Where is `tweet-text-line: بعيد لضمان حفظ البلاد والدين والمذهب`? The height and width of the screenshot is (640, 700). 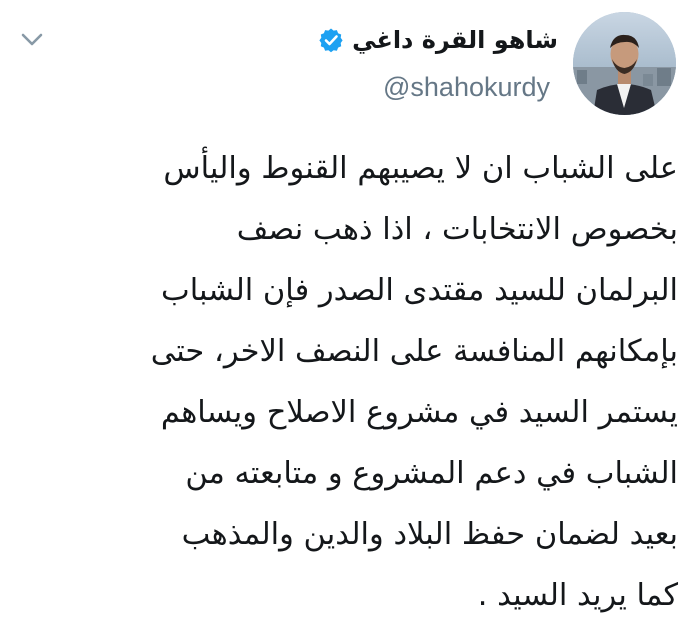
tweet-text-line: بعيد لضمان حفظ البلاد والدين والمذهب is located at coordinates (429, 534).